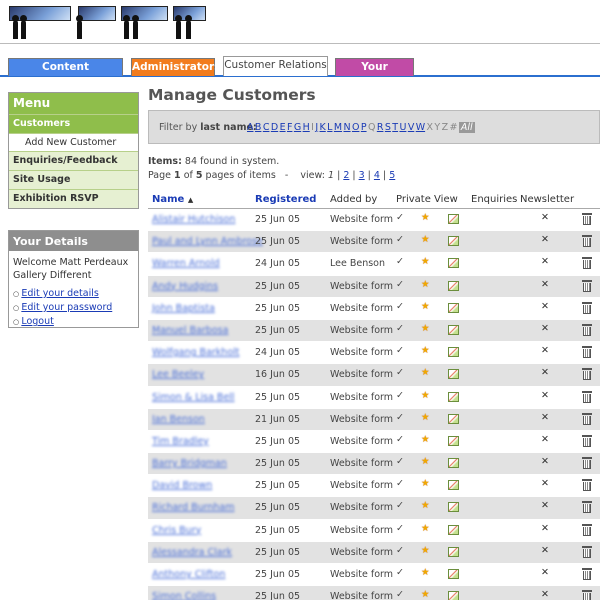 This screenshot has width=600, height=600. I want to click on filter-letter-b: B, so click(258, 127).